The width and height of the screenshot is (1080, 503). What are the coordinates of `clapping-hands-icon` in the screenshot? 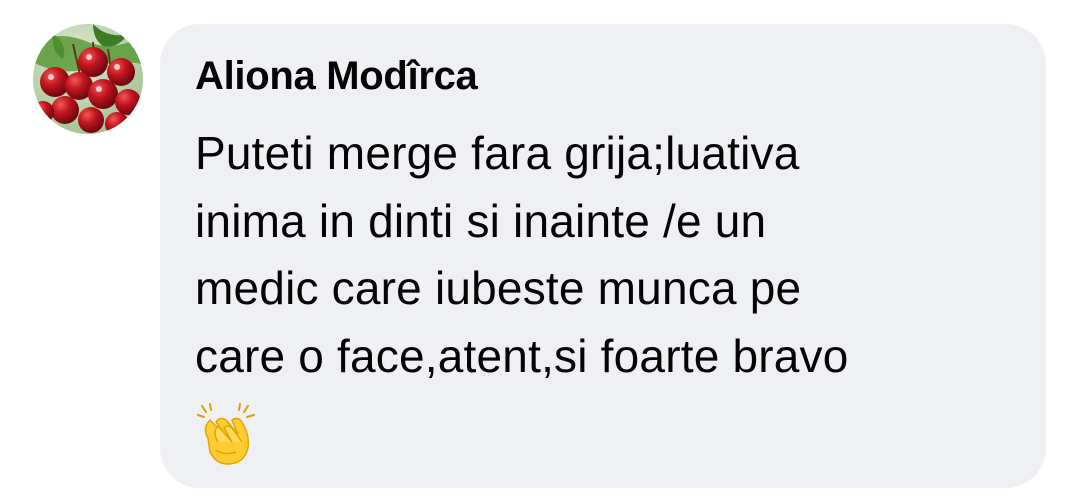 It's located at (229, 435).